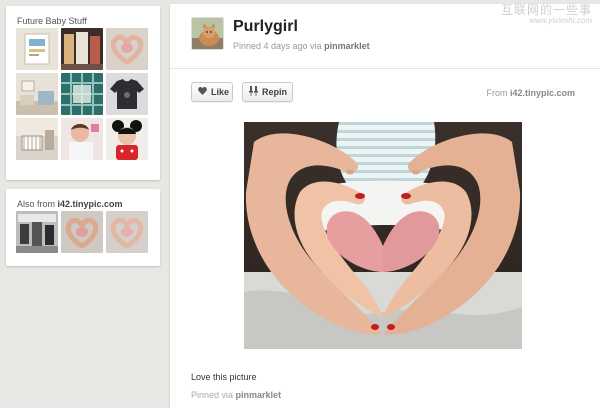 The height and width of the screenshot is (408, 600). I want to click on source-thumbnail-grid, so click(82, 232).